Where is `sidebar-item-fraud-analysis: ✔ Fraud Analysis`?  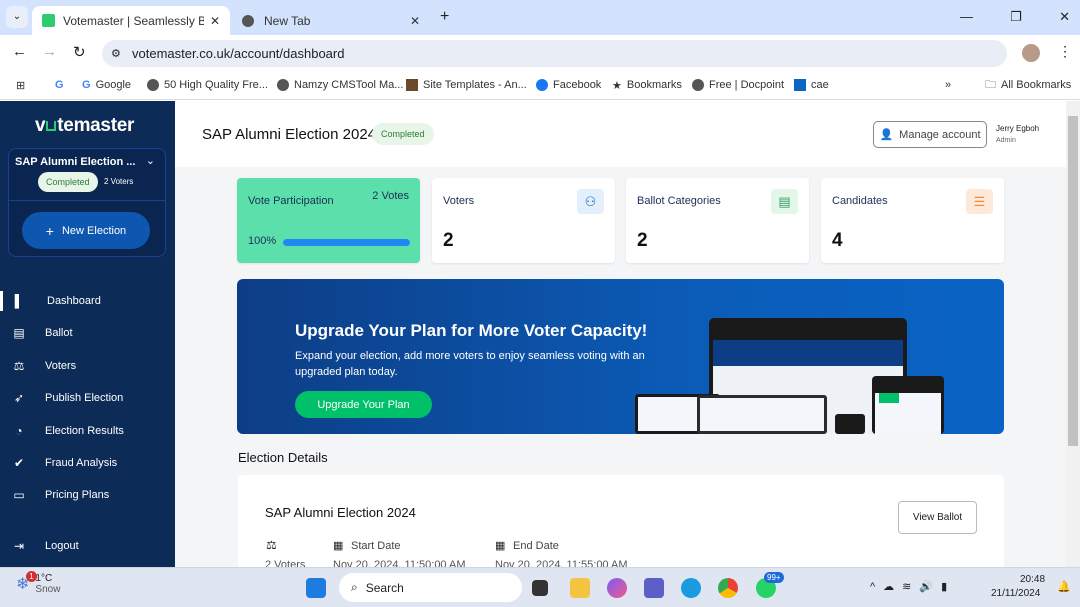 sidebar-item-fraud-analysis: ✔ Fraud Analysis is located at coordinates (87, 463).